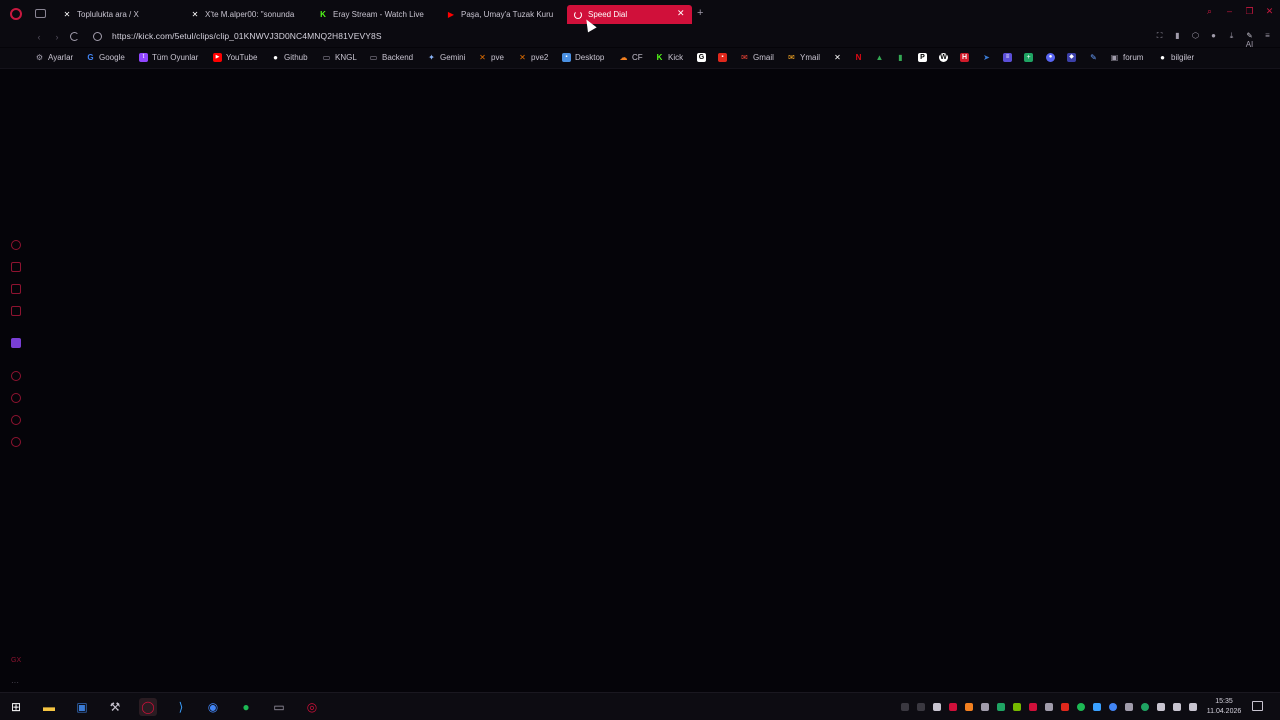 Image resolution: width=1280 pixels, height=720 pixels. Describe the element at coordinates (1159, 35) in the screenshot. I see `snapshot-icon: ⛶` at that location.